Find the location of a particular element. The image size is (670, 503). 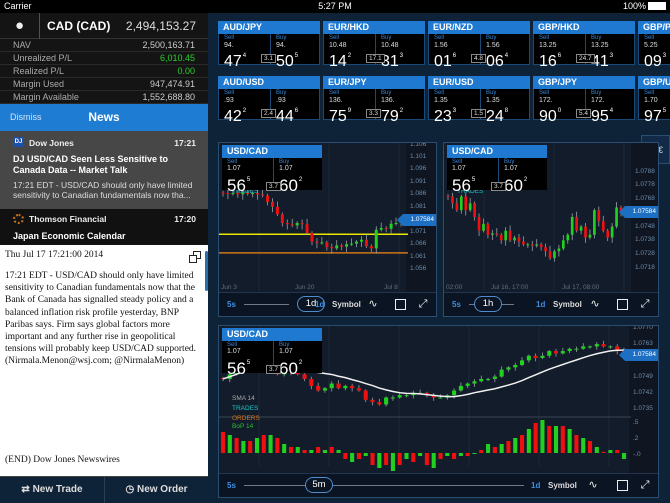

sell-fractional-pip: 9 is located at coordinates (349, 111).